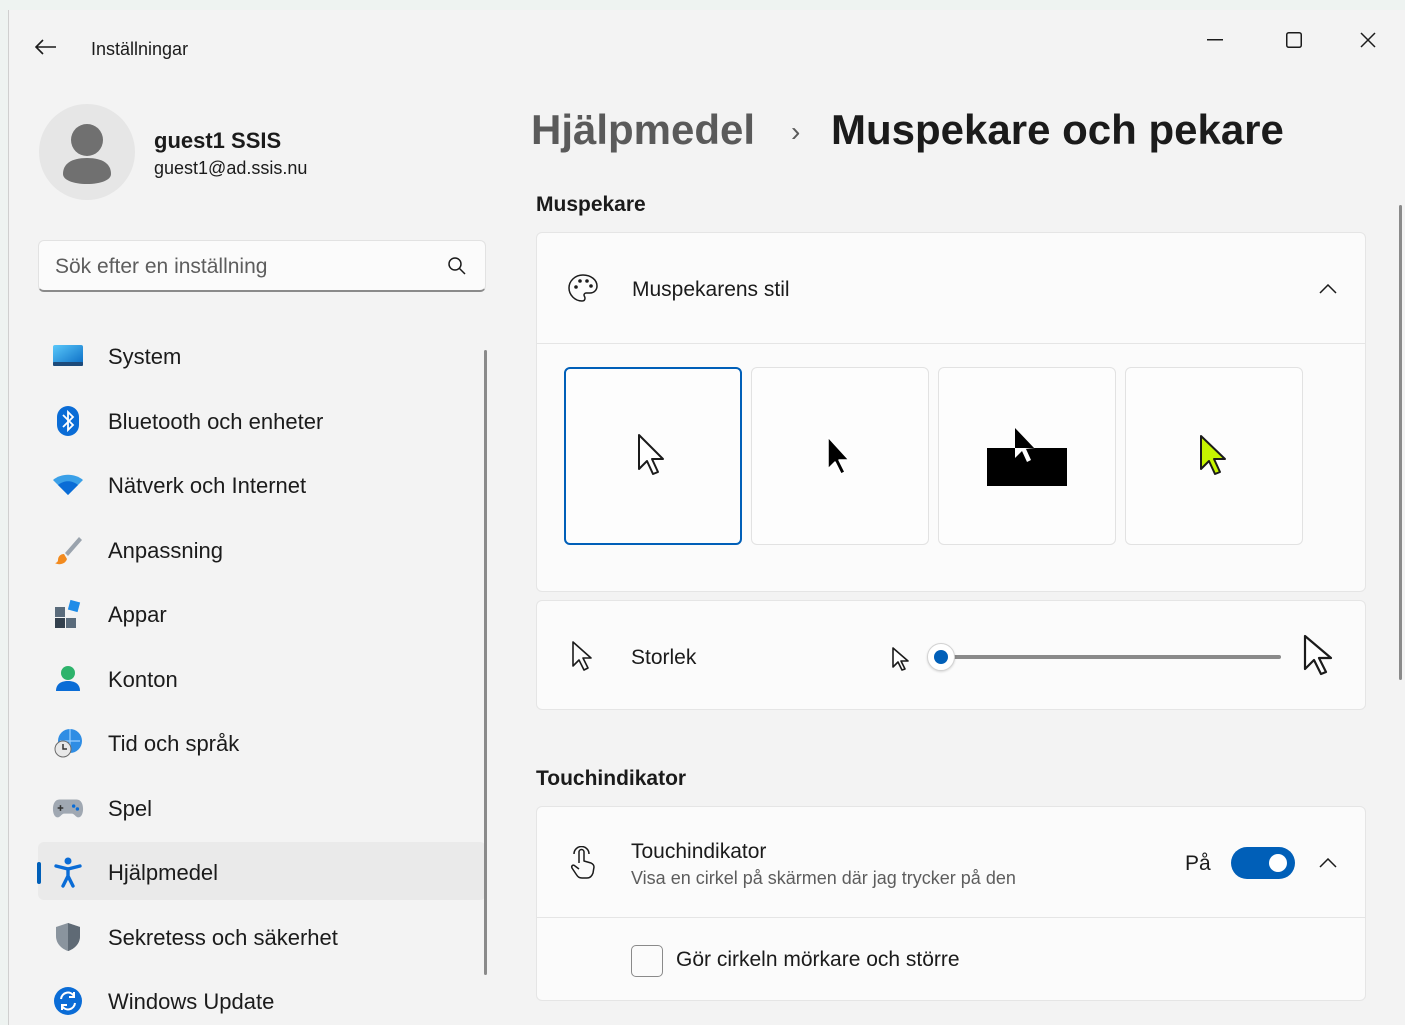  What do you see at coordinates (218, 140) in the screenshot?
I see `user-name: guest1 SSIS` at bounding box center [218, 140].